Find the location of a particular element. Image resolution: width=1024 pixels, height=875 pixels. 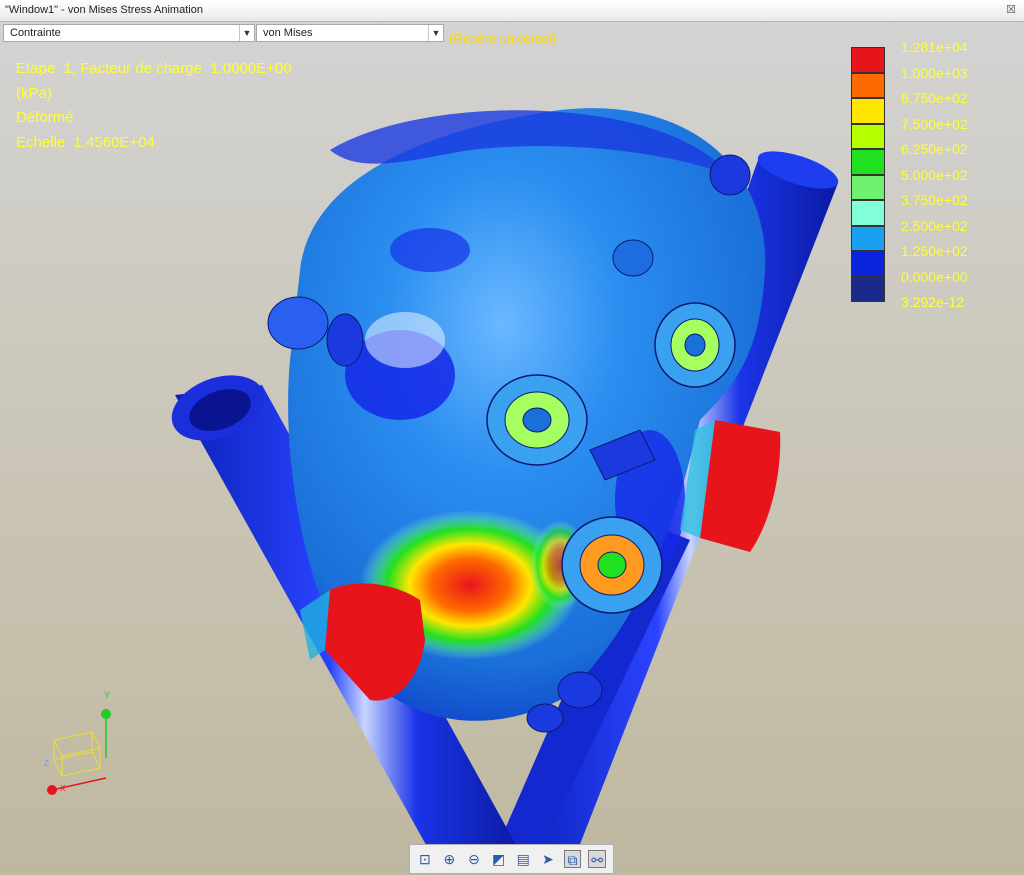

legend-min-label: 3.292e-12 is located at coordinates (933, 302).